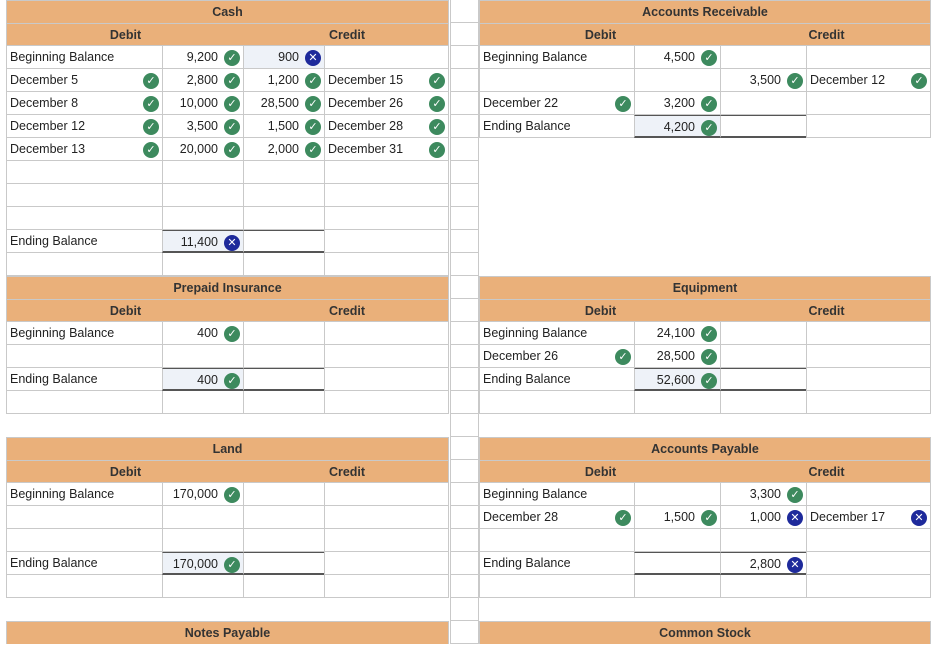 The height and width of the screenshot is (647, 932). What do you see at coordinates (386, 80) in the screenshot?
I see `credit-account-field: December 15 ✓` at bounding box center [386, 80].